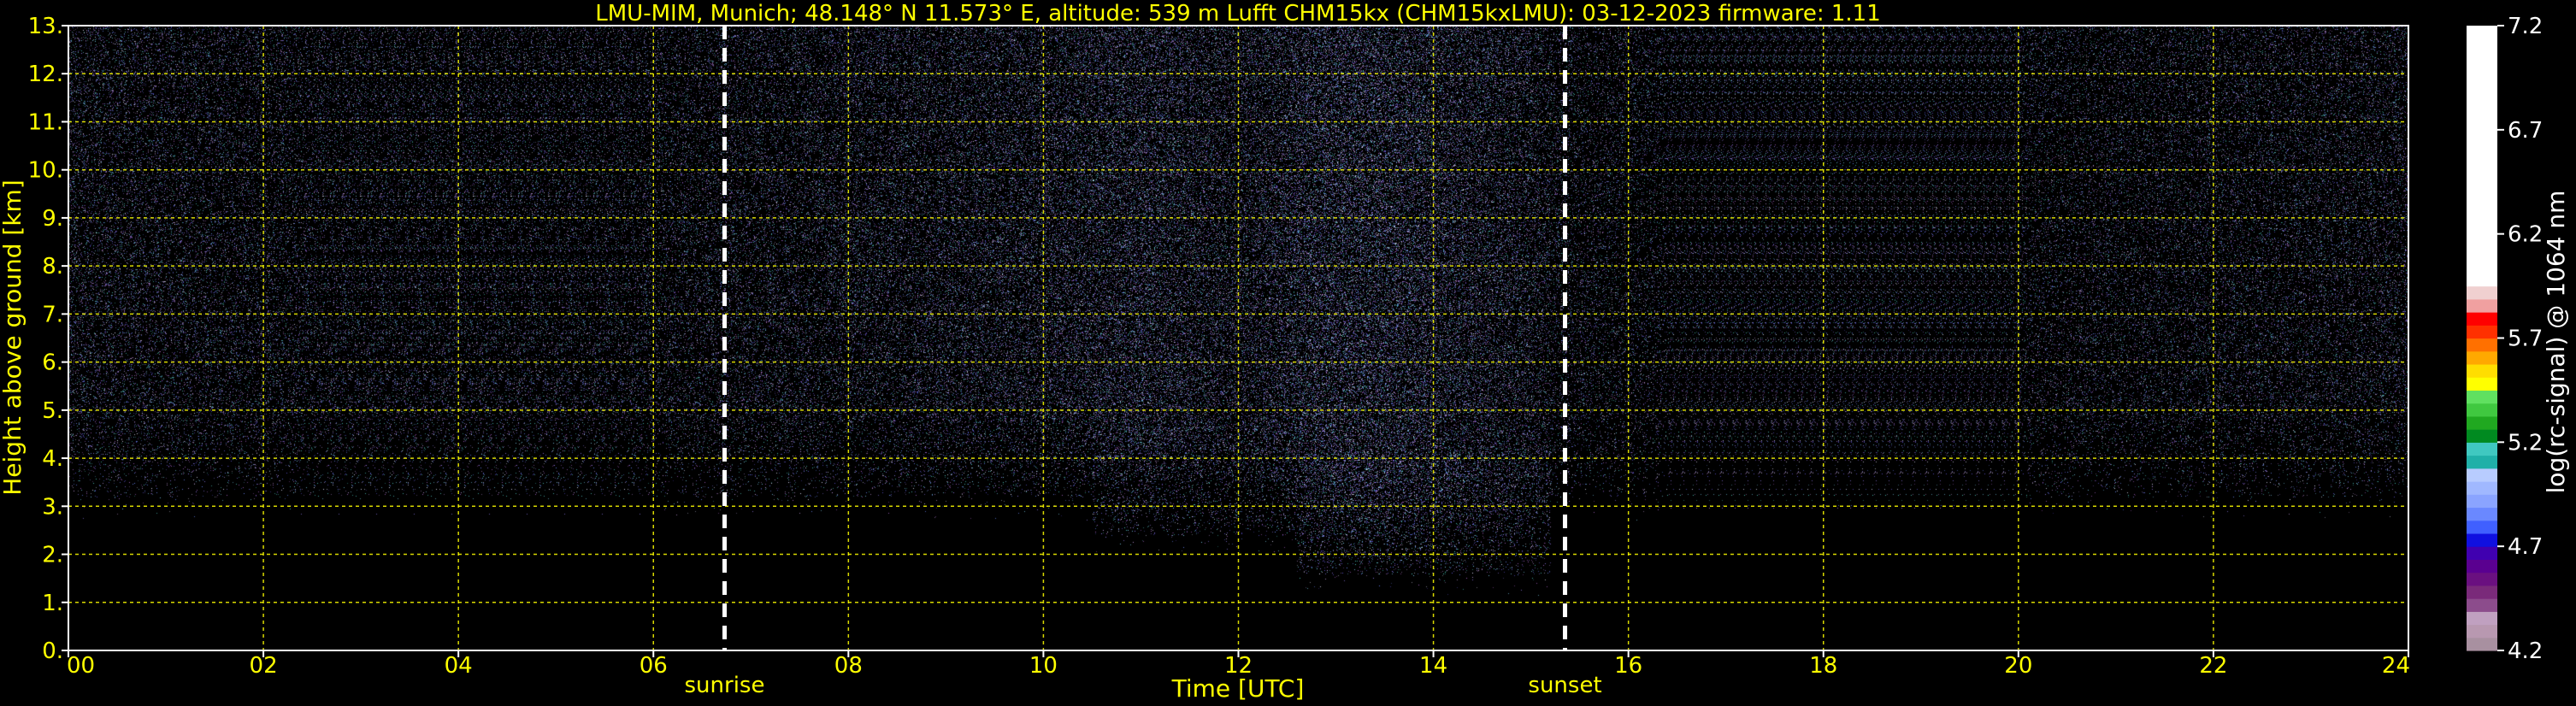 Image resolution: width=2576 pixels, height=706 pixels. Describe the element at coordinates (2213, 666) in the screenshot. I see `x-tick-label: 22` at that location.